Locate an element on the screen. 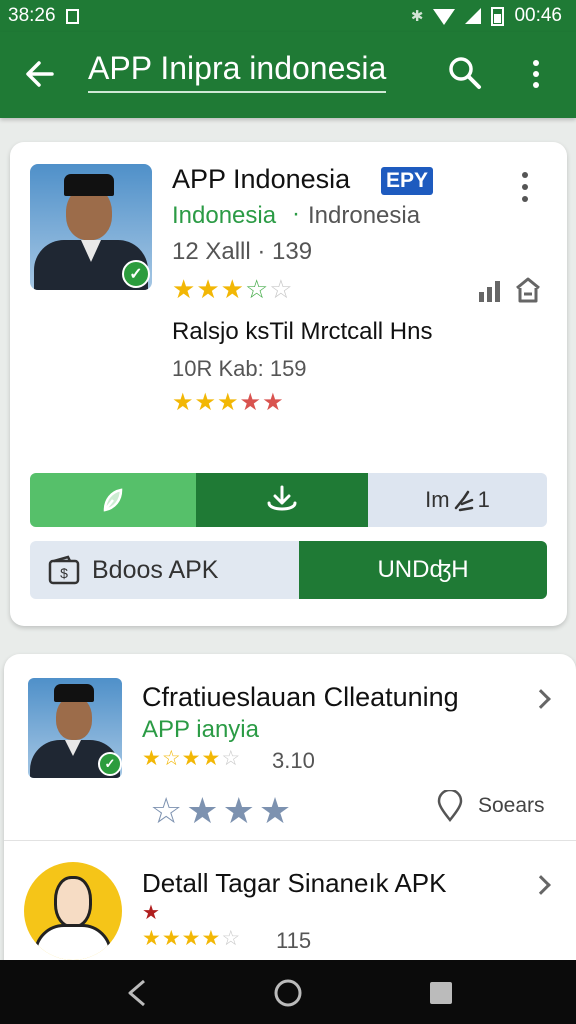 Image resolution: width=576 pixels, height=1024 pixels. wifi-icon is located at coordinates (444, 17).